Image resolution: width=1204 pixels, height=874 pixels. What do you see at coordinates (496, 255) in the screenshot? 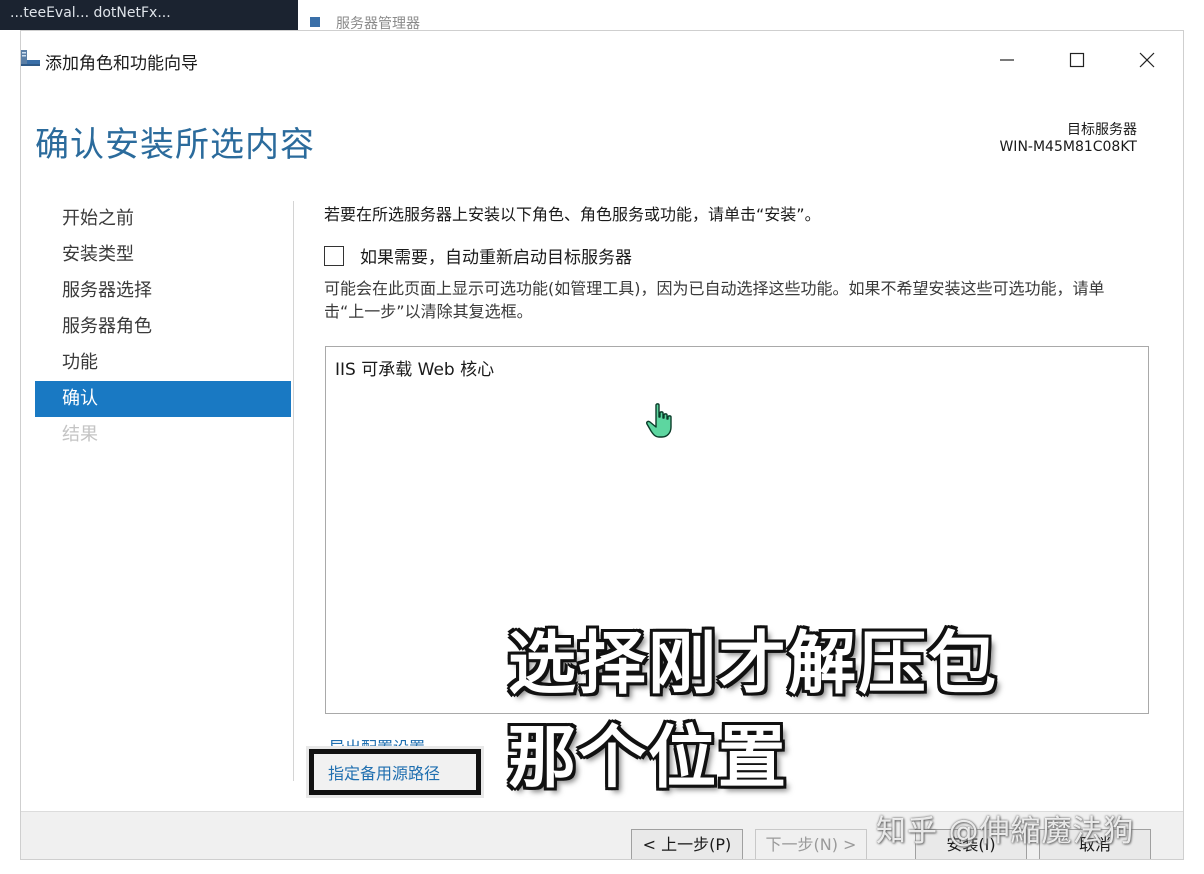
I see `restart-checkbox-label: 如果需要，自动重新启动目标服务器` at bounding box center [496, 255].